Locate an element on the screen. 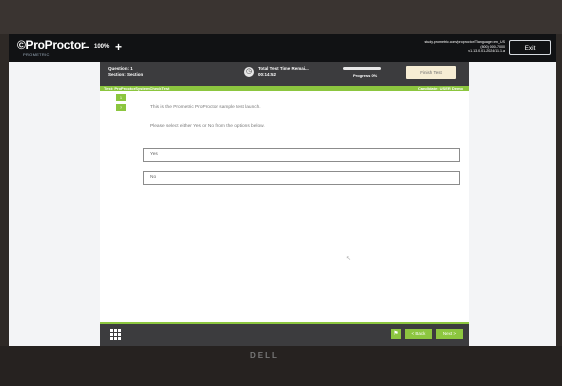  finish-test-button: Finish Test is located at coordinates (431, 72).